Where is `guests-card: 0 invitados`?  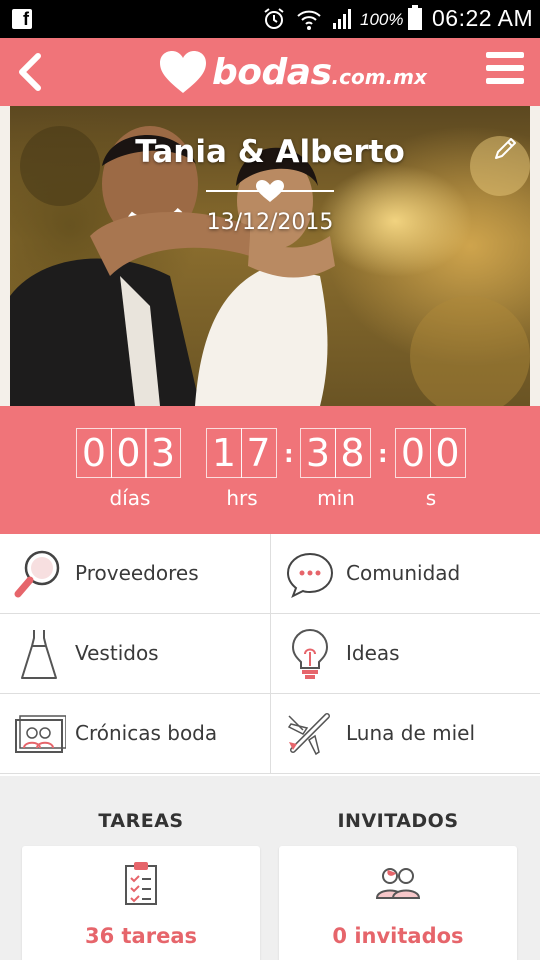 guests-card: 0 invitados is located at coordinates (398, 903).